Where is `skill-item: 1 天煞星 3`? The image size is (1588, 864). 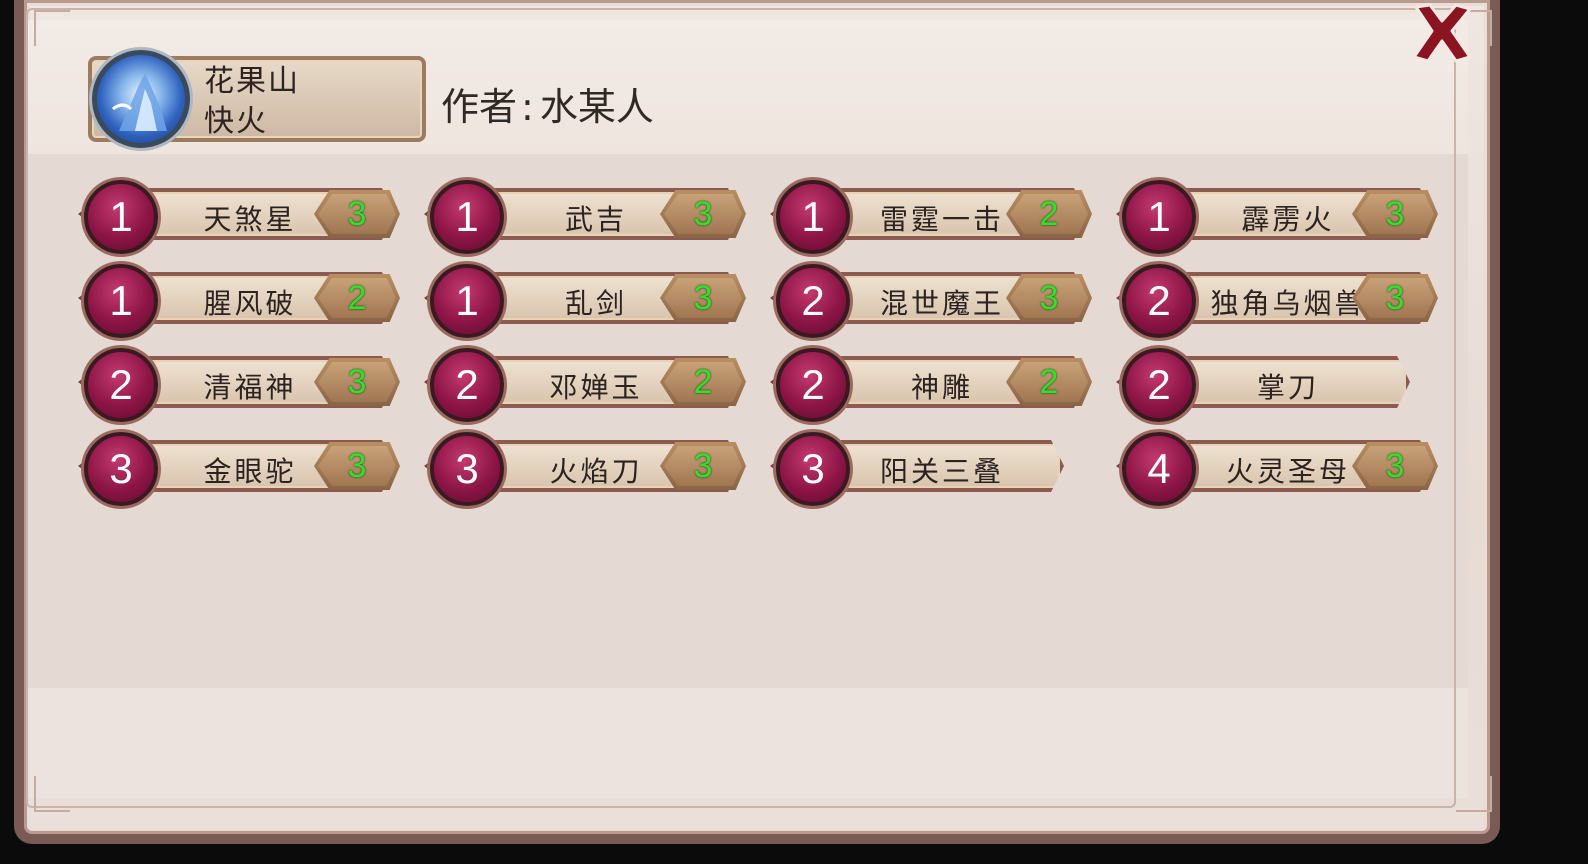
skill-item: 1 天煞星 3 is located at coordinates (240, 217).